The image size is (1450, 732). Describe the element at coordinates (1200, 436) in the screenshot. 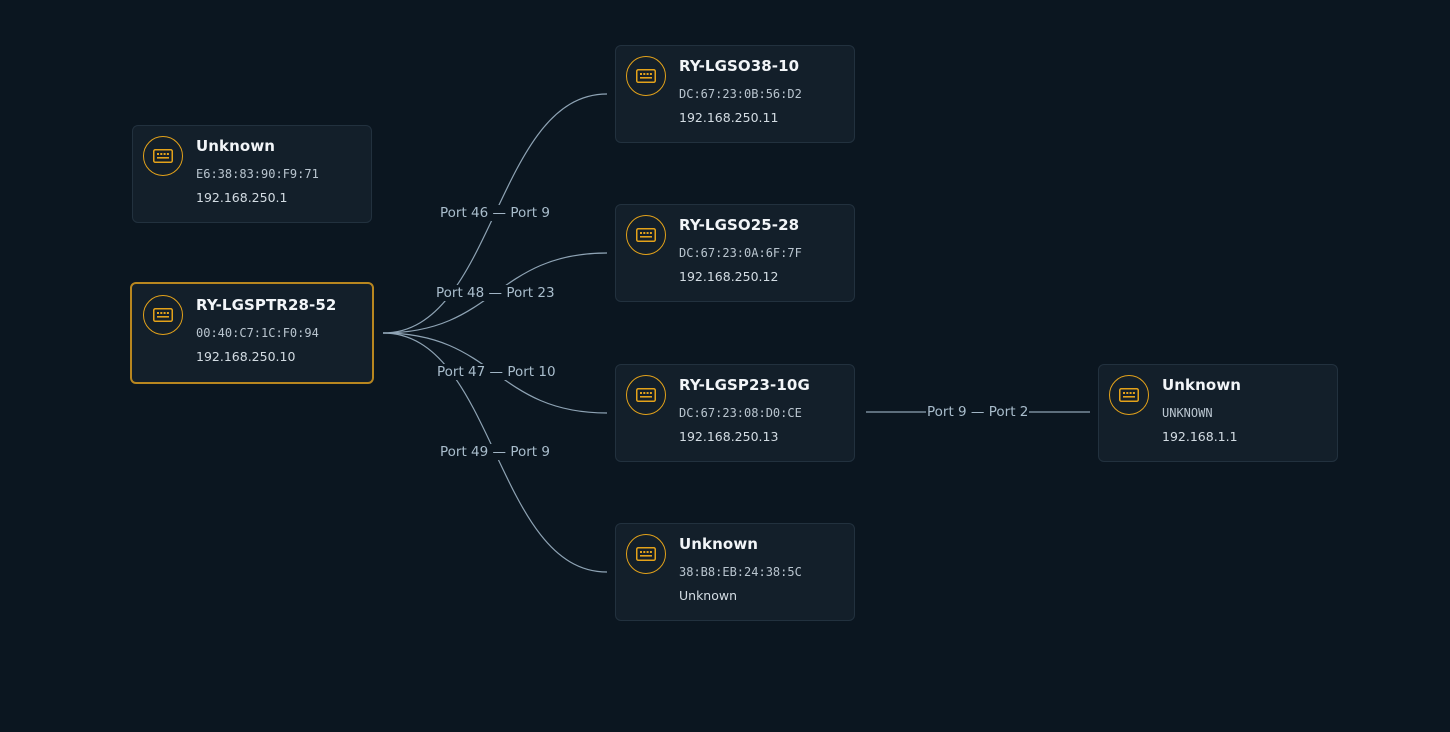

I see `device-ip: 192.168.1.1` at that location.